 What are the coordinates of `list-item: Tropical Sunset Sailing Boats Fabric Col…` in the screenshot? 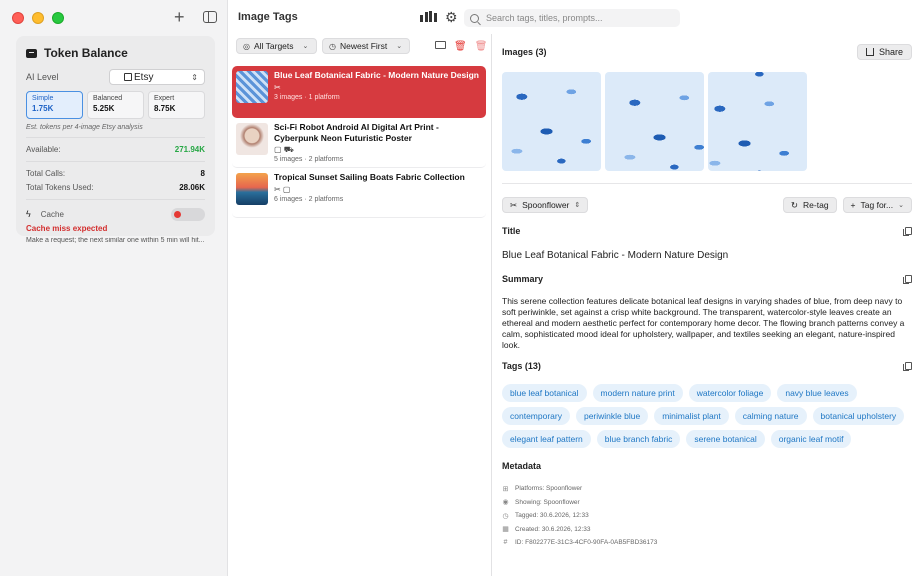 It's located at (359, 193).